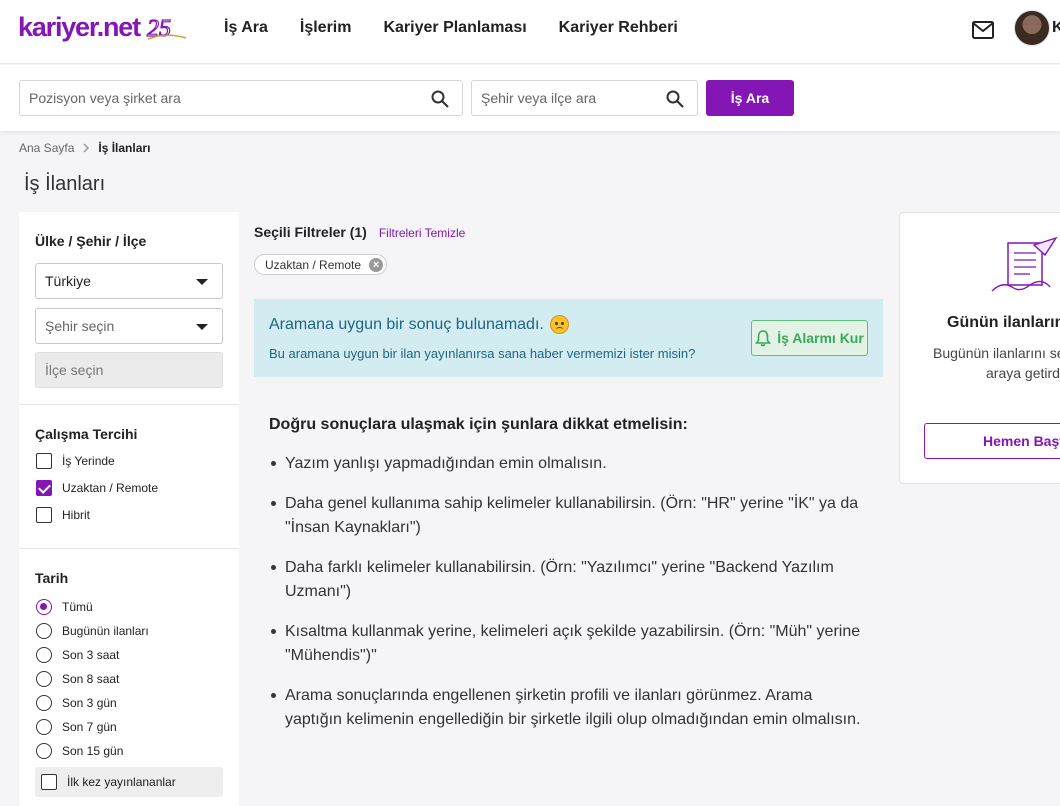 The width and height of the screenshot is (1060, 806). What do you see at coordinates (246, 28) in the screenshot?
I see `nav-is-ara: İş Ara` at bounding box center [246, 28].